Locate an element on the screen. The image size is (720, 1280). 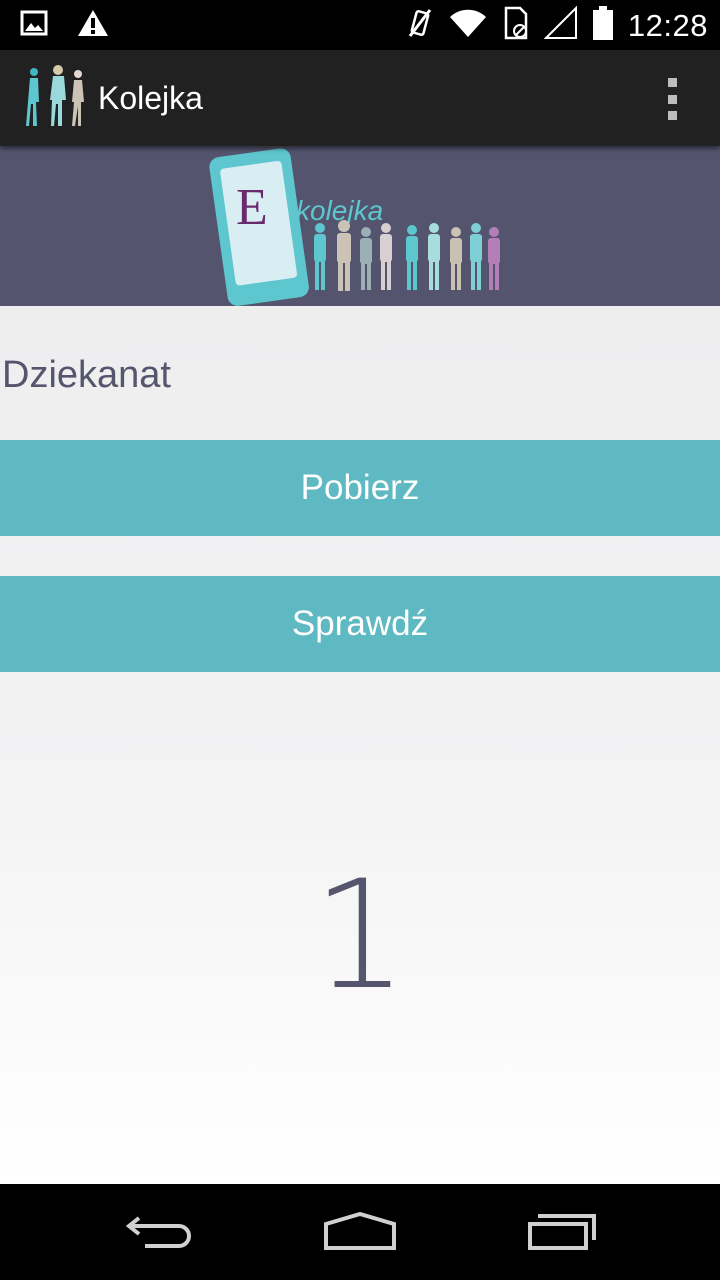
people-silhouettes-icon is located at coordinates (407, 255).